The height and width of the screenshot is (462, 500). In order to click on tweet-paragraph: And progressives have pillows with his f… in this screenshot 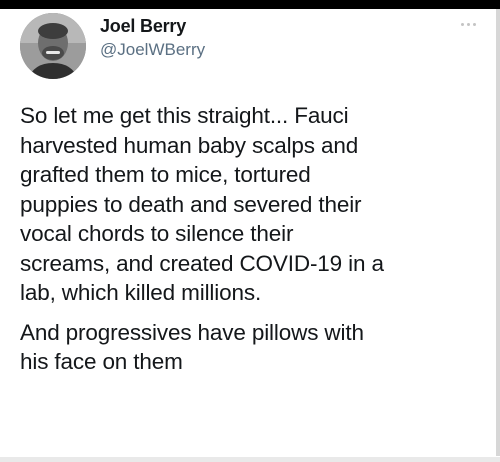, I will do `click(192, 347)`.